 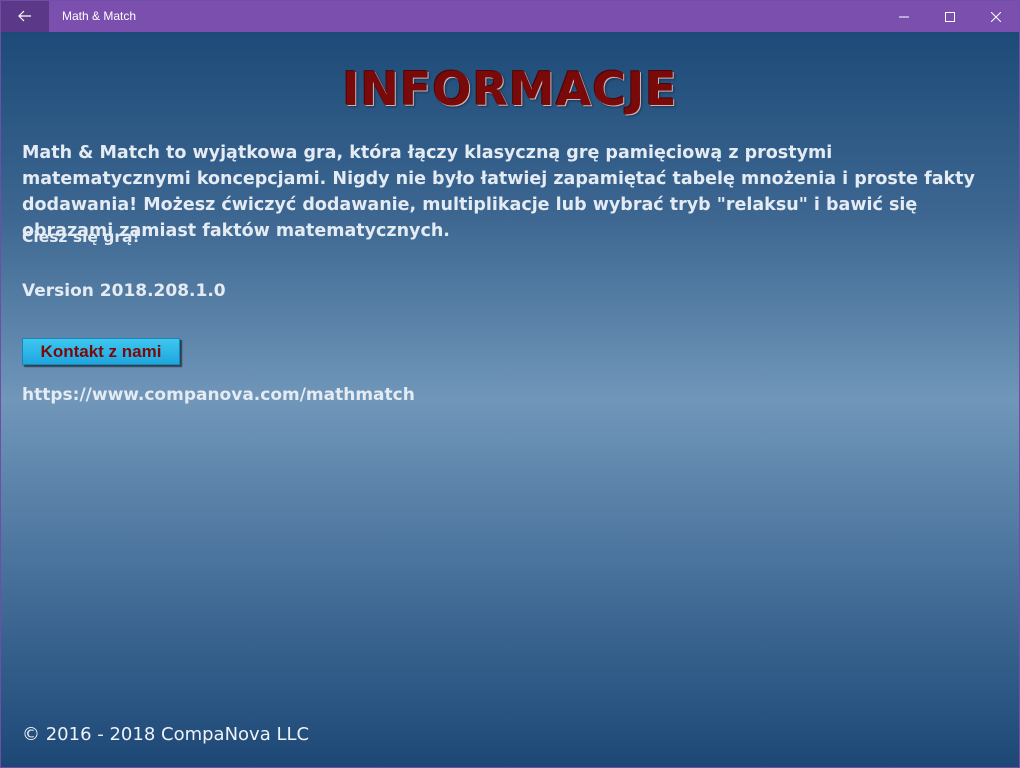 What do you see at coordinates (166, 734) in the screenshot?
I see `copyright-text: © 2016 - 2018 CompaNova LLC` at bounding box center [166, 734].